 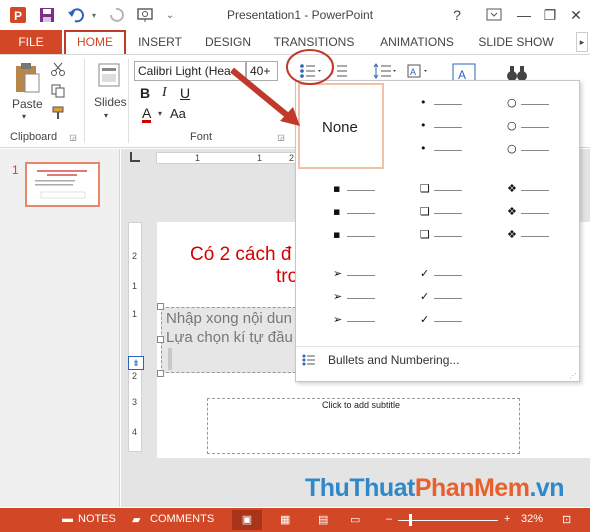 I want to click on start-from-beginning-icon, so click(x=145, y=15).